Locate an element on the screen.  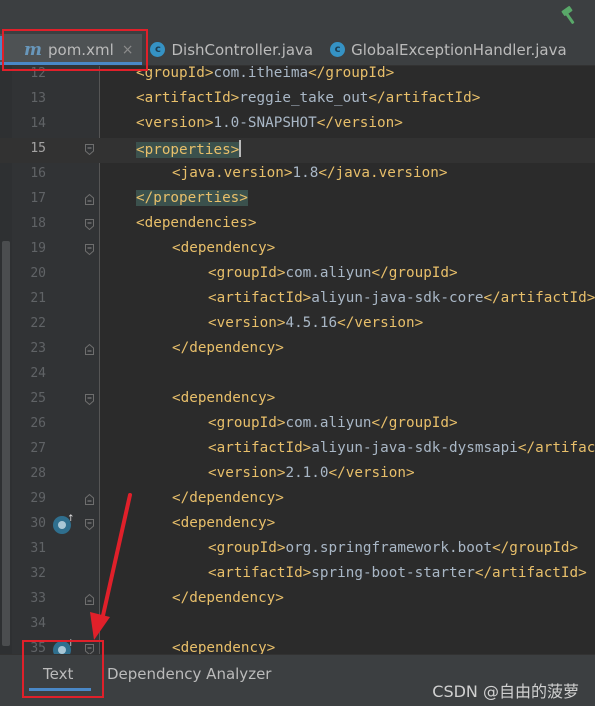
tab-dependency-analyzer: Dependency Analyzer is located at coordinates (189, 674).